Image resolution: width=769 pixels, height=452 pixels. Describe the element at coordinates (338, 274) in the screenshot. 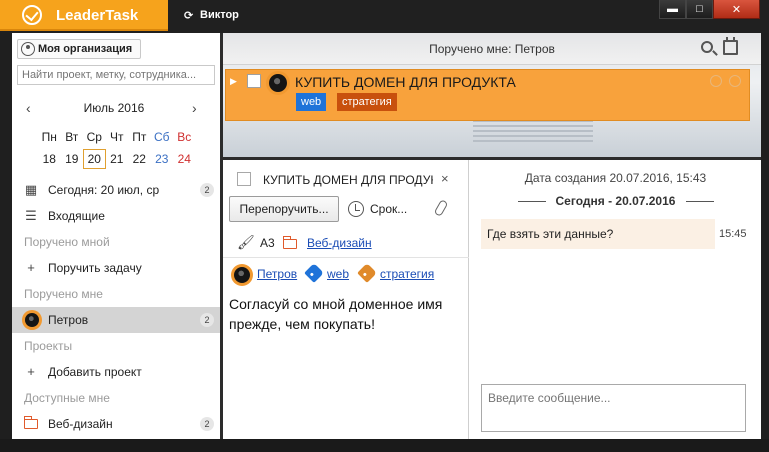

I see `tag-link-web: web` at that location.